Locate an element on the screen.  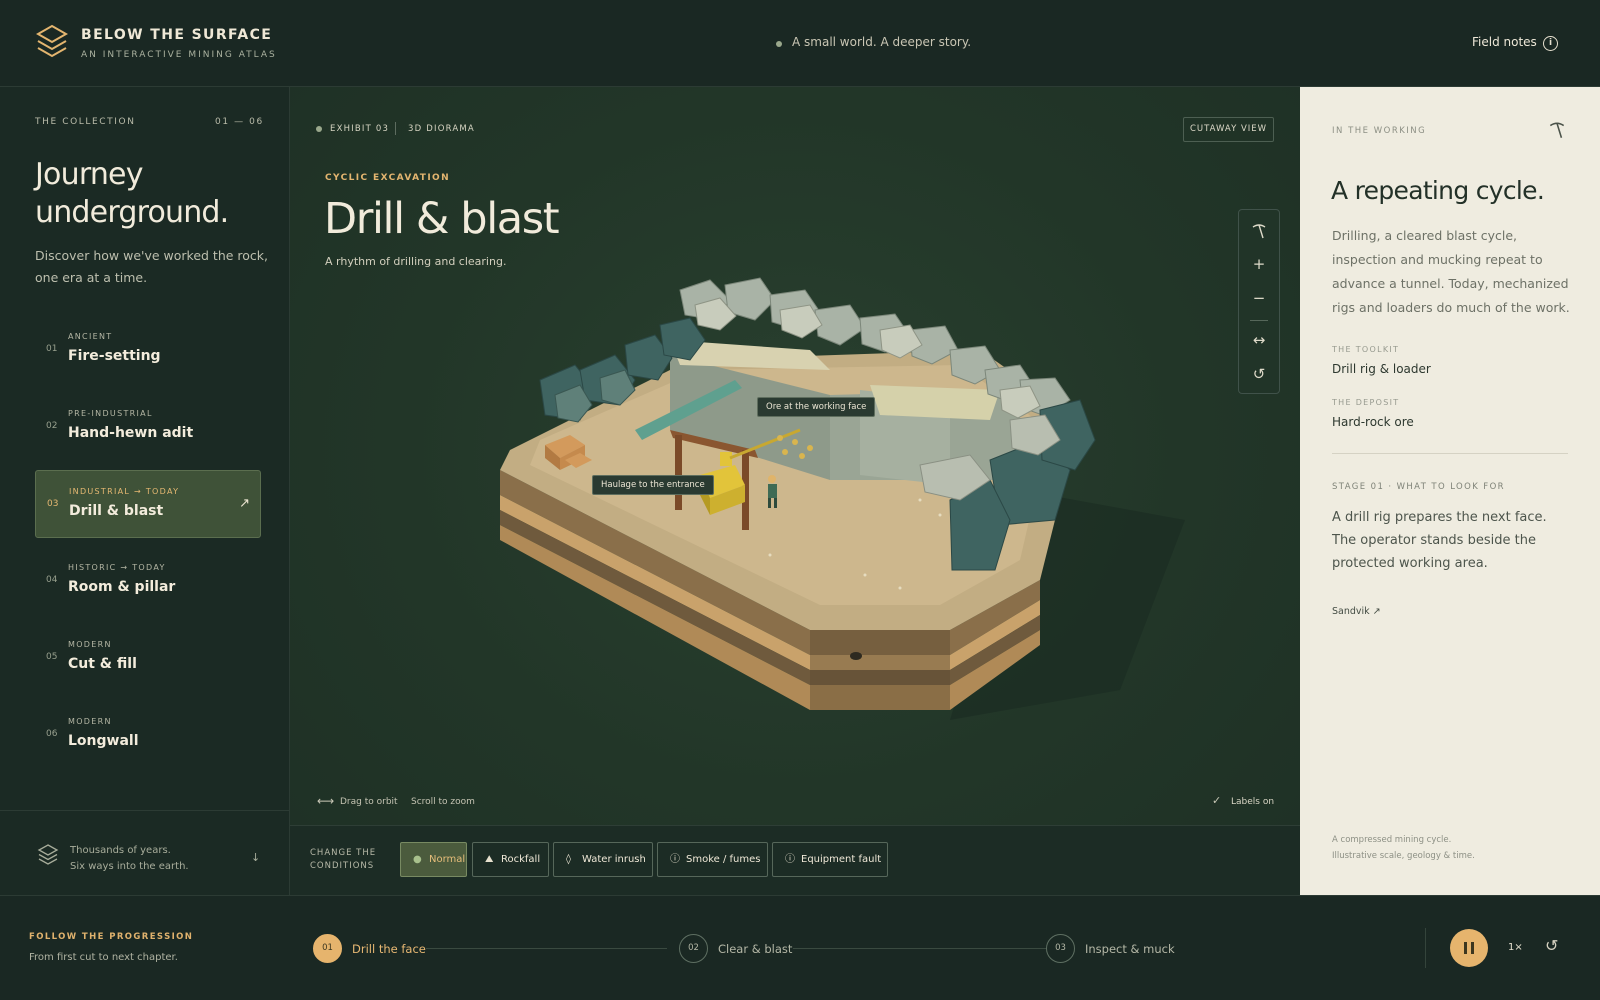
mountain-icon: ⛰ is located at coordinates (489, 859).